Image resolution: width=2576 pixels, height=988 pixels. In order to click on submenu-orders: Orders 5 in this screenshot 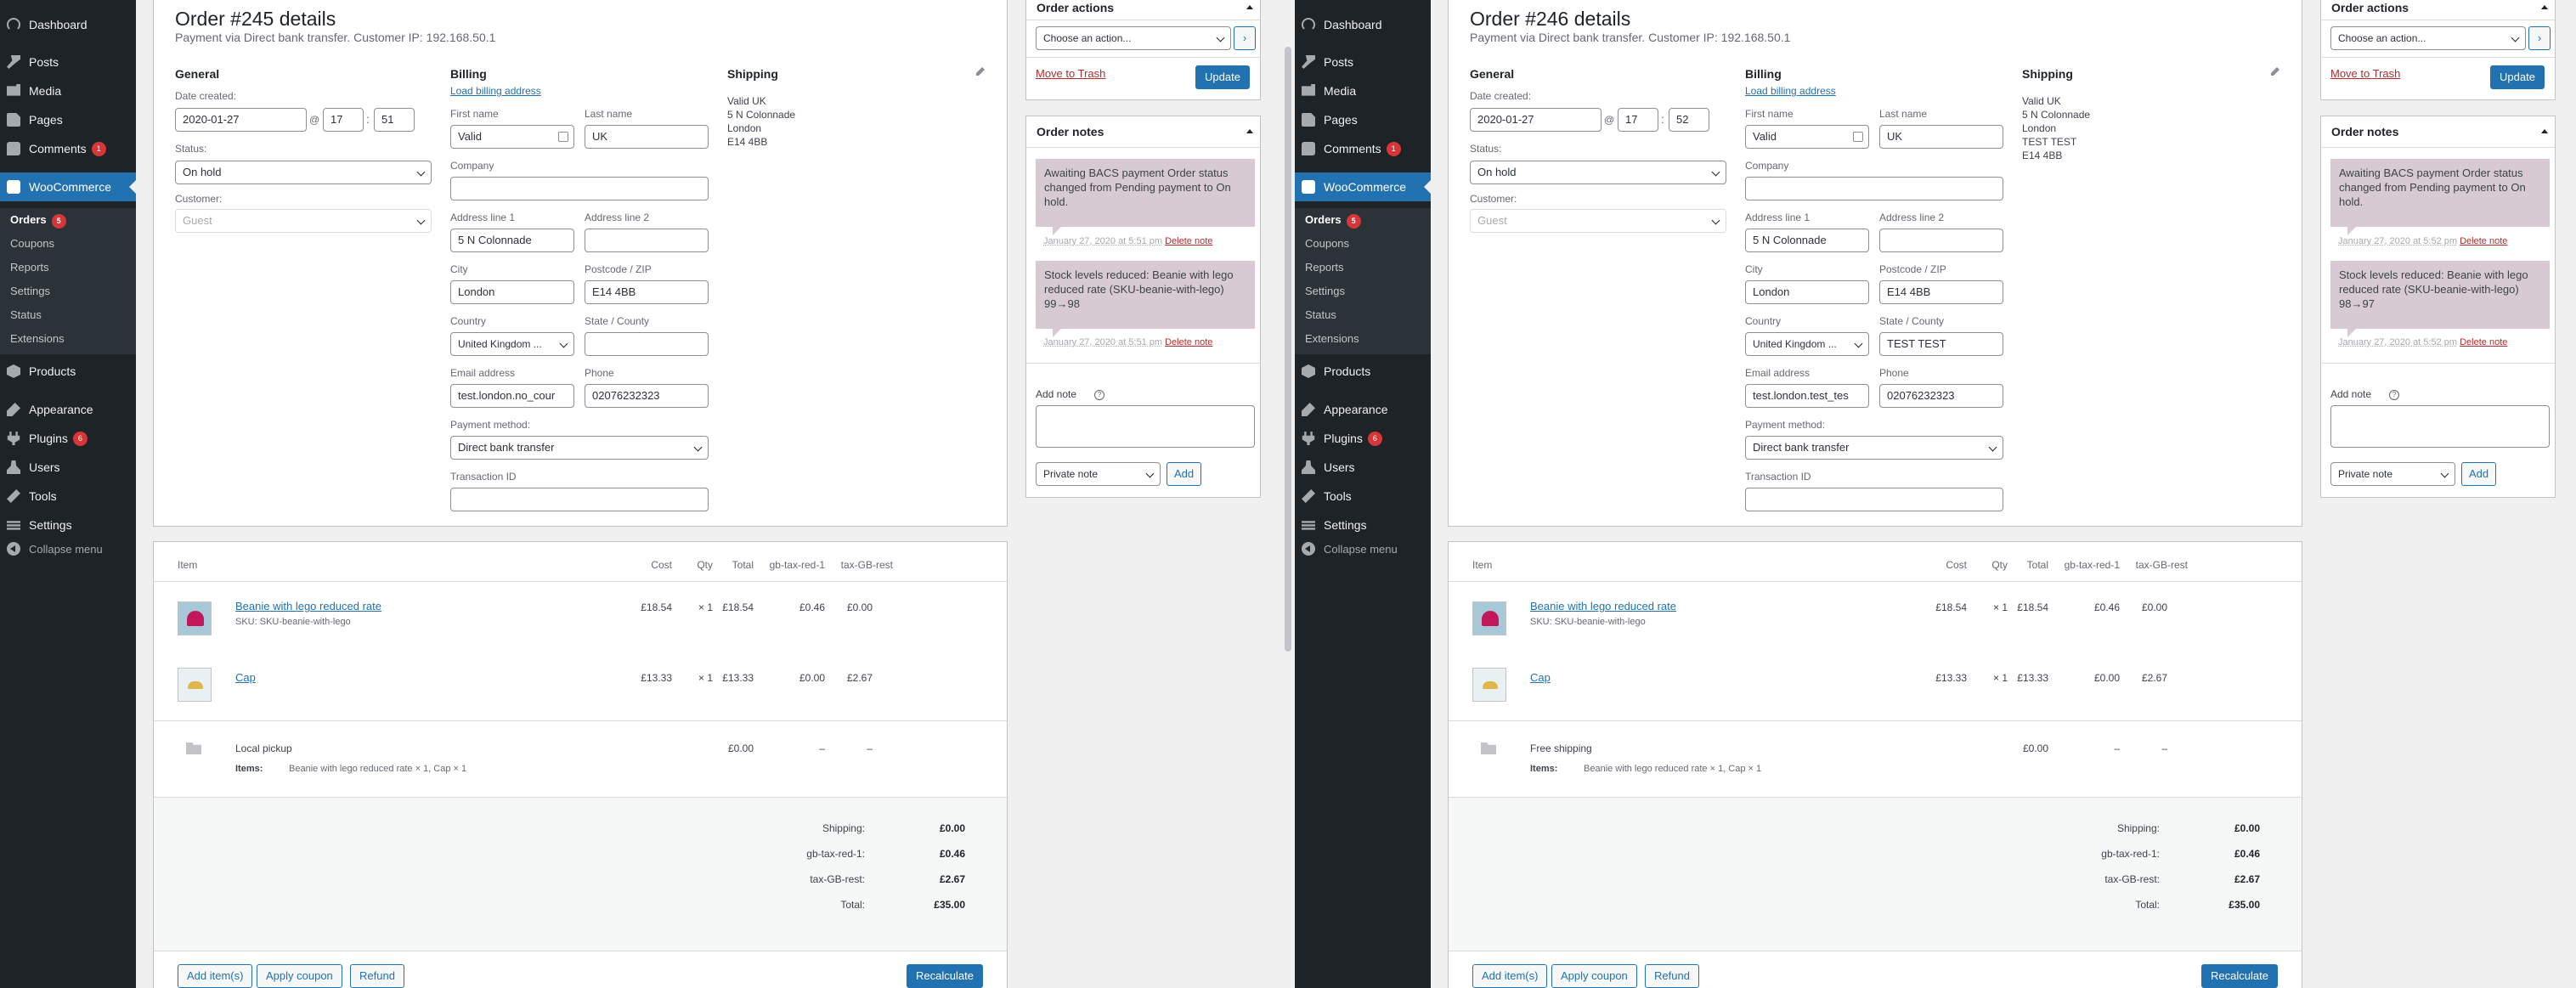, I will do `click(1333, 220)`.